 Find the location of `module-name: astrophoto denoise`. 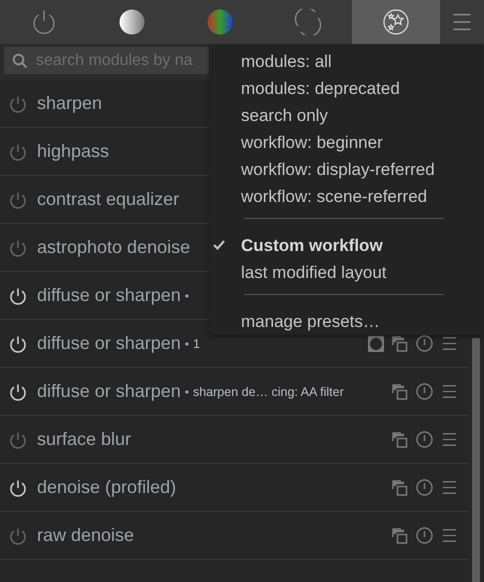

module-name: astrophoto denoise is located at coordinates (113, 247).